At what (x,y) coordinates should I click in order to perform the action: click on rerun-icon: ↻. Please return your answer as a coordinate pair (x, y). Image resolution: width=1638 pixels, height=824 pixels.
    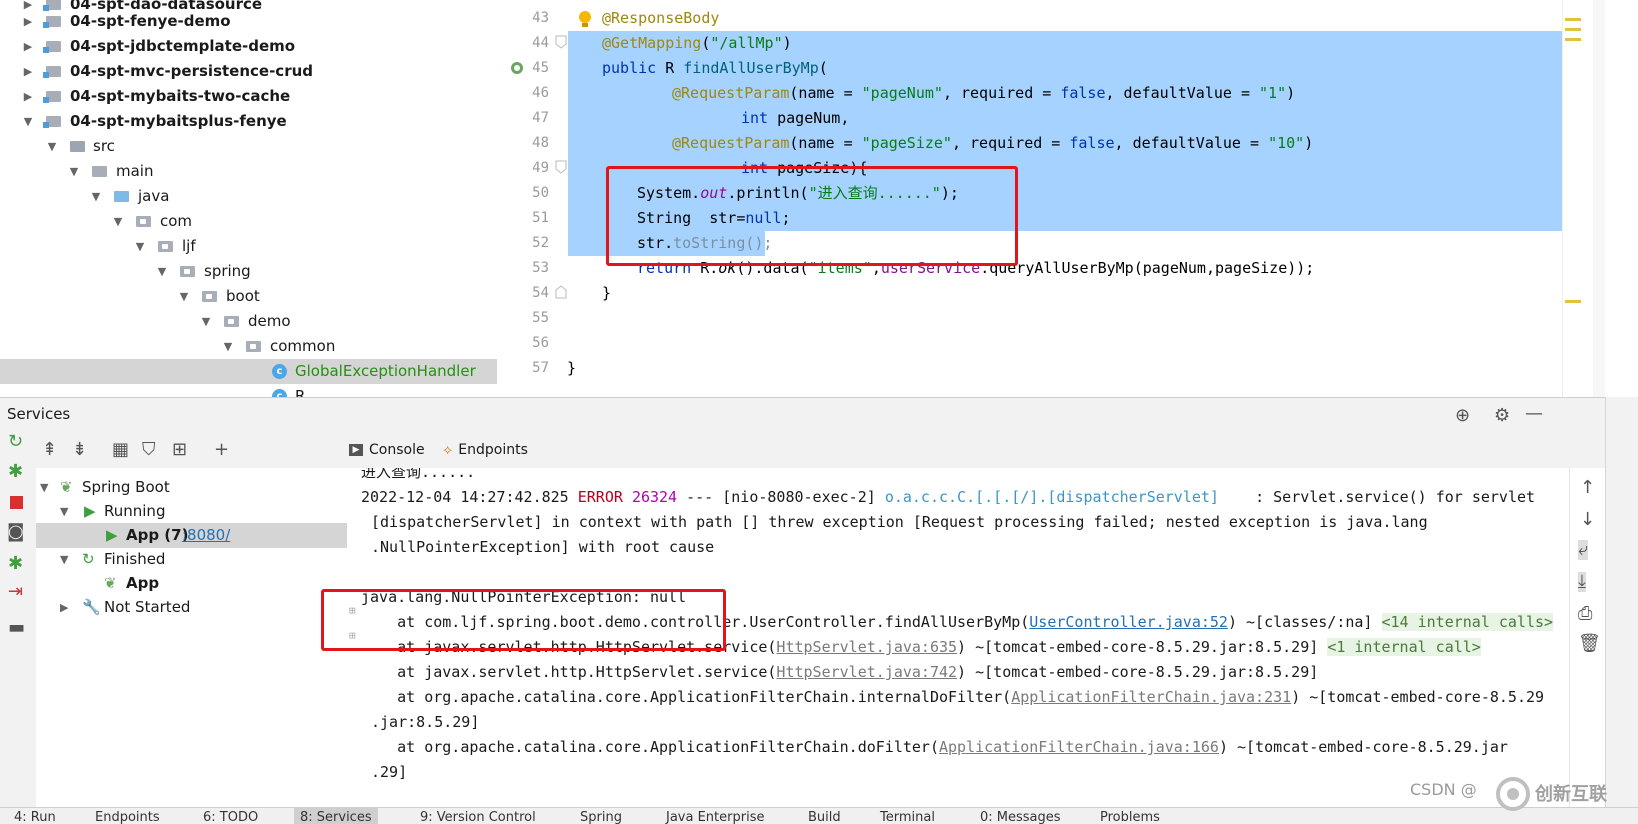
    Looking at the image, I should click on (15, 442).